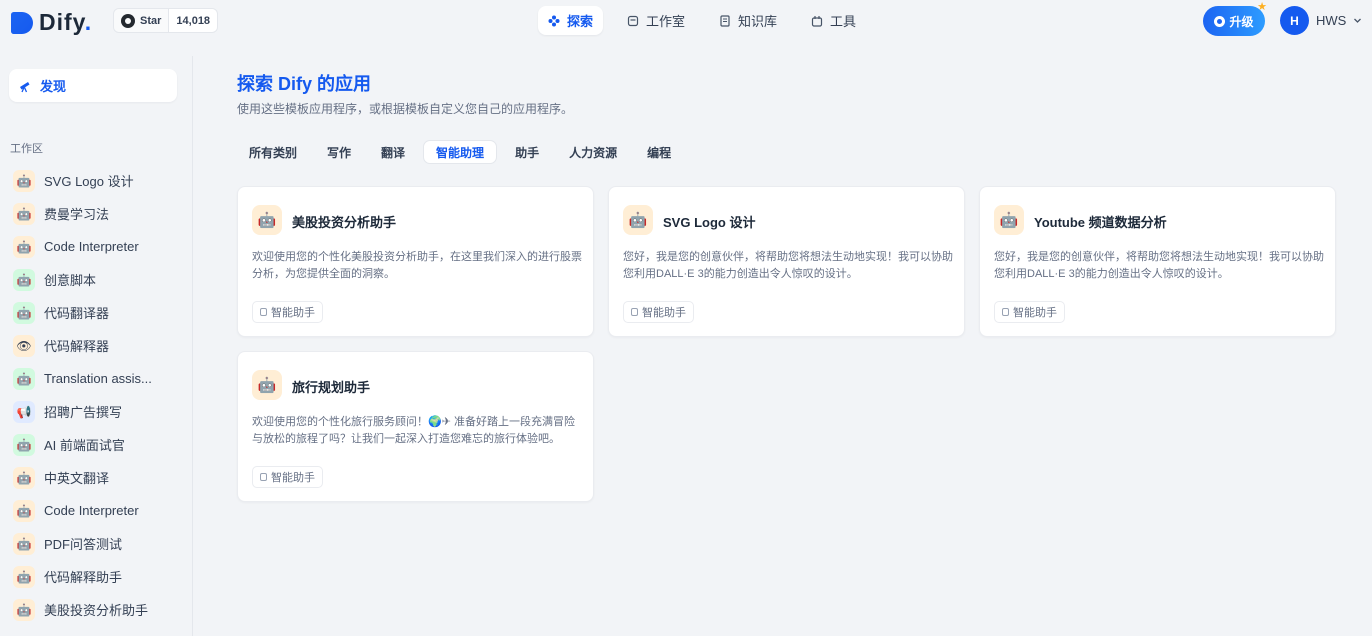  Describe the element at coordinates (273, 152) in the screenshot. I see `category-tab: 所有类别` at that location.